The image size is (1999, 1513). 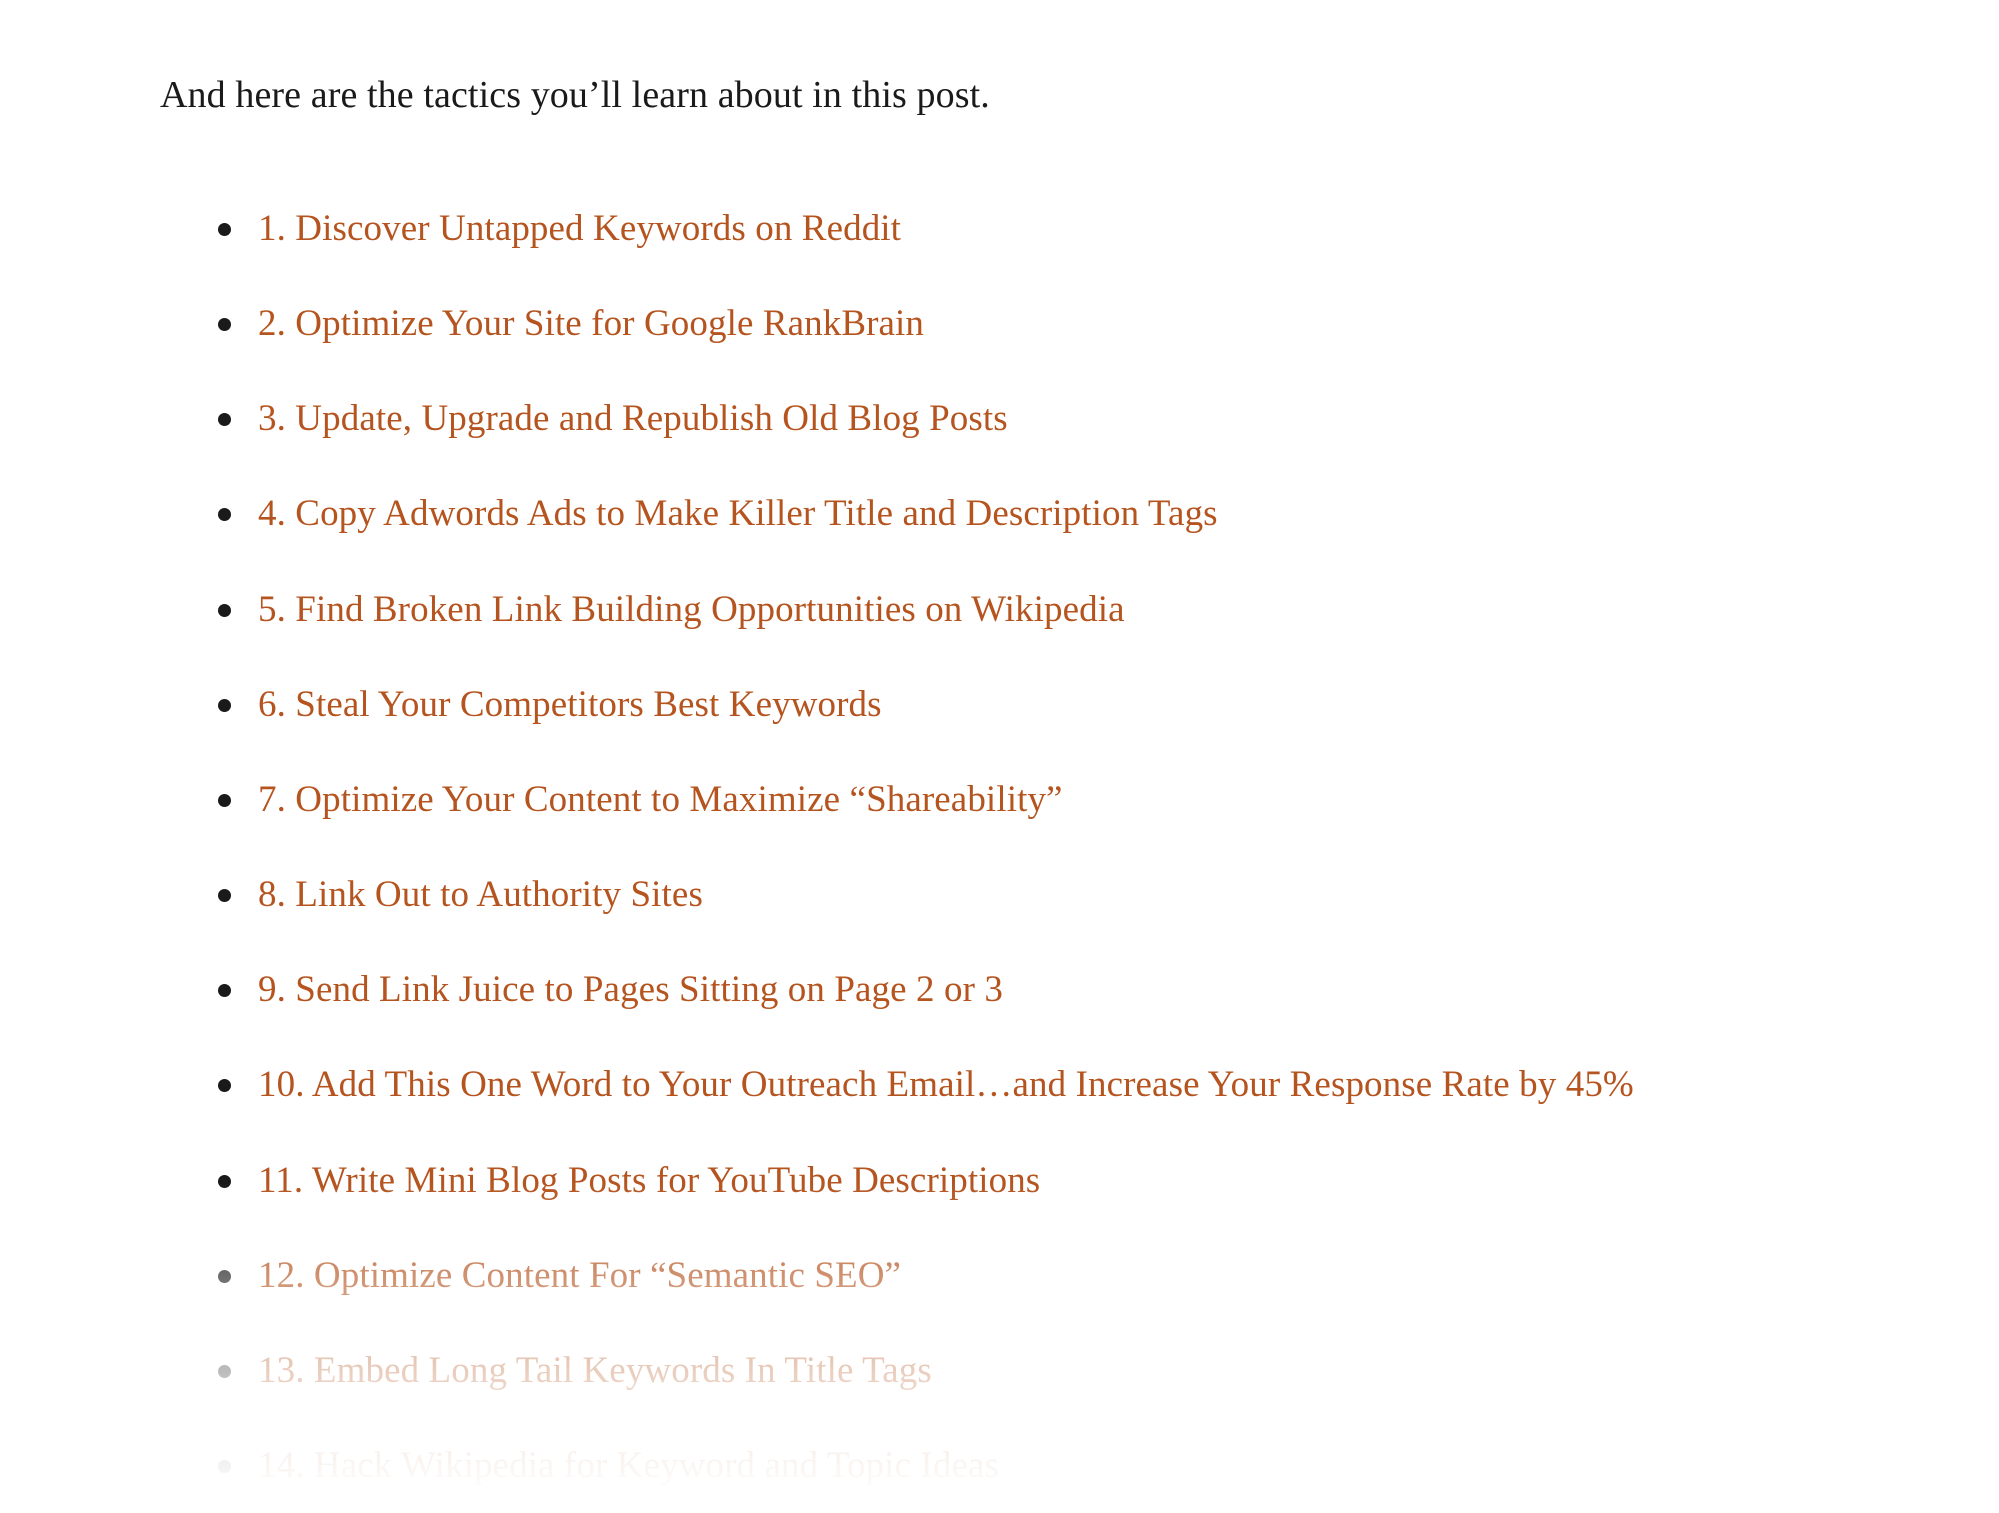 I want to click on list-item: 1. Discover Untapped Keywords on Reddit, so click(x=1078, y=229).